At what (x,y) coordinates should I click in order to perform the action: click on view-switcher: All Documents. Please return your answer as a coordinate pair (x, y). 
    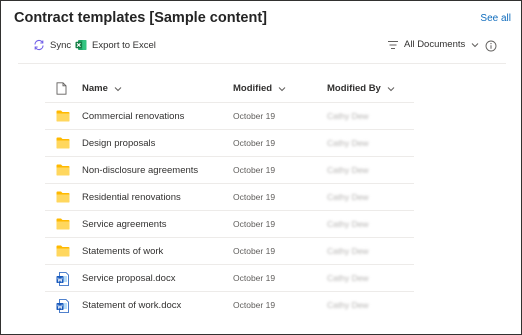
    Looking at the image, I should click on (433, 44).